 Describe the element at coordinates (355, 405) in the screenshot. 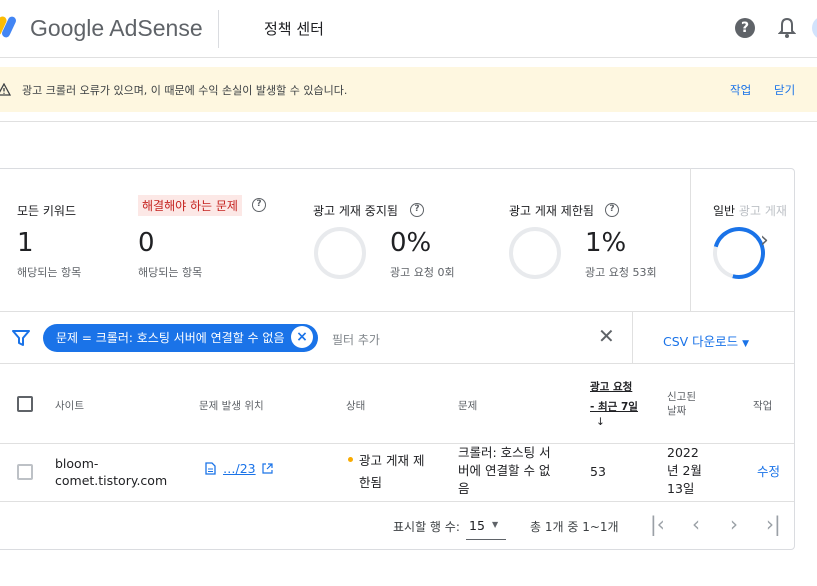

I see `col-status: 상태` at that location.